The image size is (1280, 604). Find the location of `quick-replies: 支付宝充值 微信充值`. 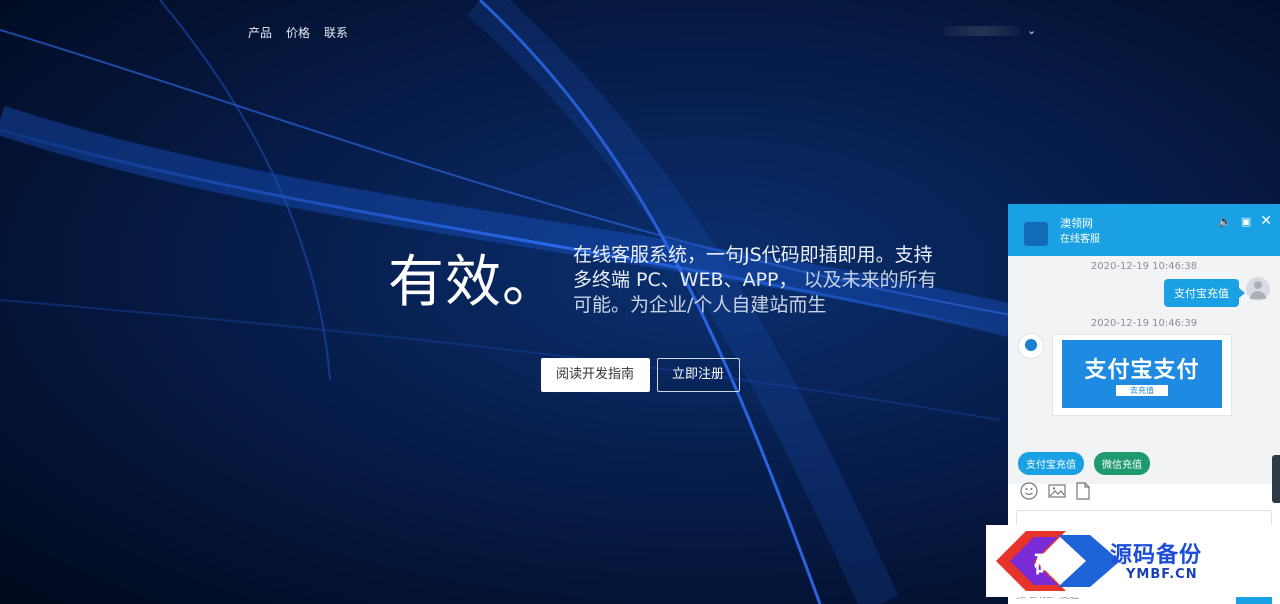

quick-replies: 支付宝充值 微信充值 is located at coordinates (1084, 463).